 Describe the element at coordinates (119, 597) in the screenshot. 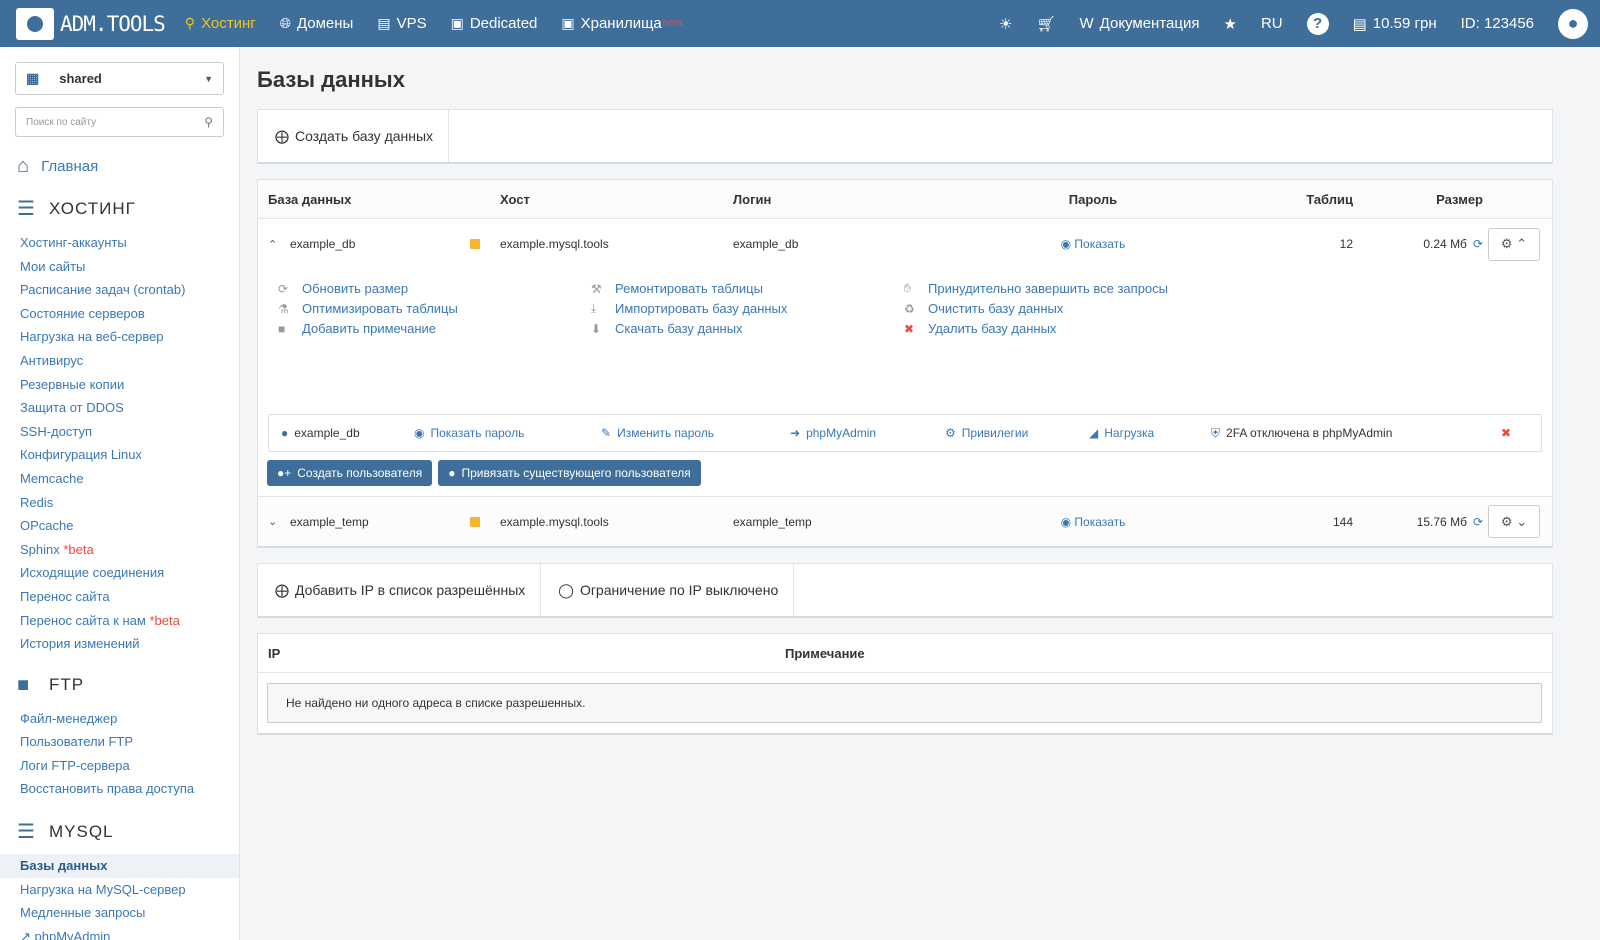

I see `sidebar-item-site-transfer: Перенос сайта` at that location.